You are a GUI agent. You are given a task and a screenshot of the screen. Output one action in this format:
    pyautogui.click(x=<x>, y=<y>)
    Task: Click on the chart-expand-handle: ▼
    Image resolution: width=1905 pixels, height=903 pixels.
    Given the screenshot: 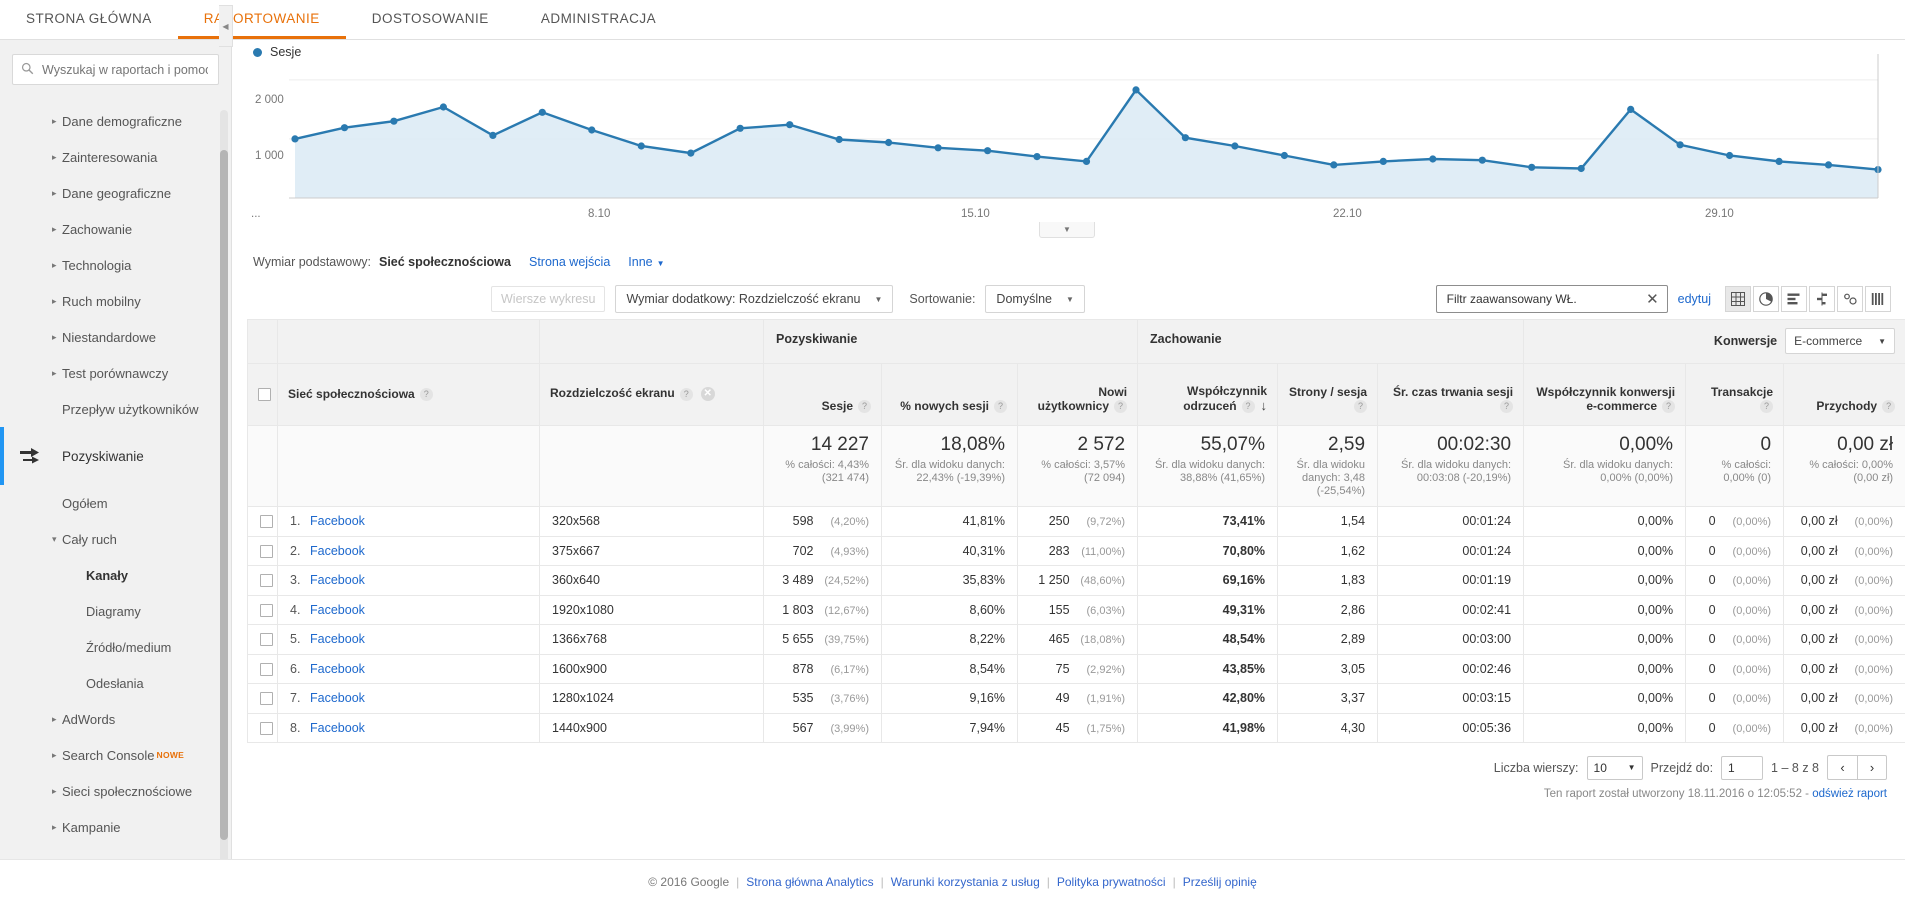 What is the action you would take?
    pyautogui.click(x=1067, y=230)
    